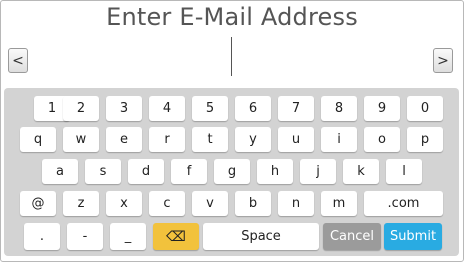  I want to click on key-dotcom: .com, so click(403, 203).